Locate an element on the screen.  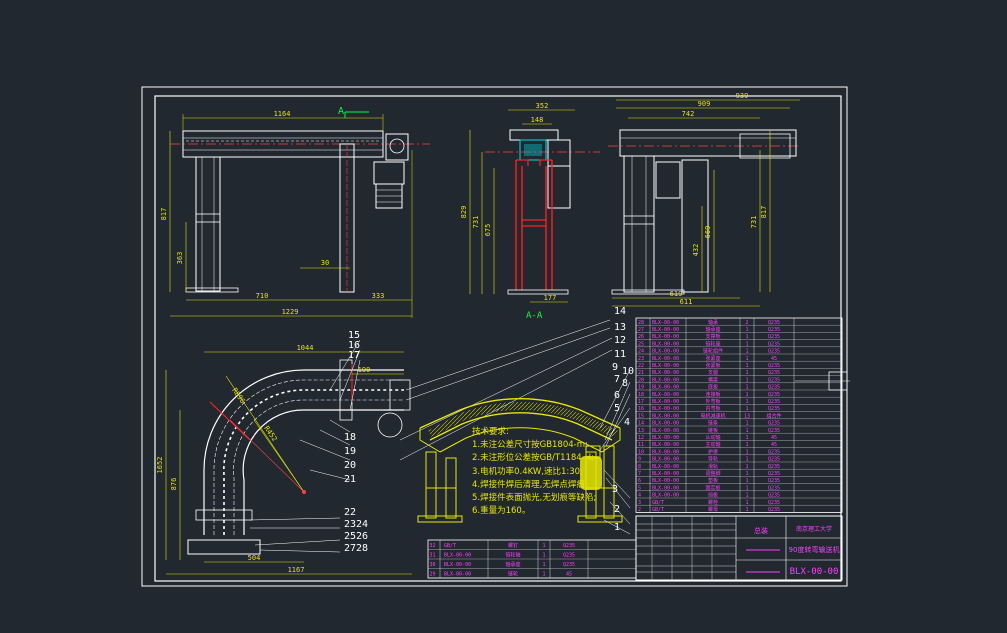
side-dim-height-b: 675 is located at coordinates (488, 230).